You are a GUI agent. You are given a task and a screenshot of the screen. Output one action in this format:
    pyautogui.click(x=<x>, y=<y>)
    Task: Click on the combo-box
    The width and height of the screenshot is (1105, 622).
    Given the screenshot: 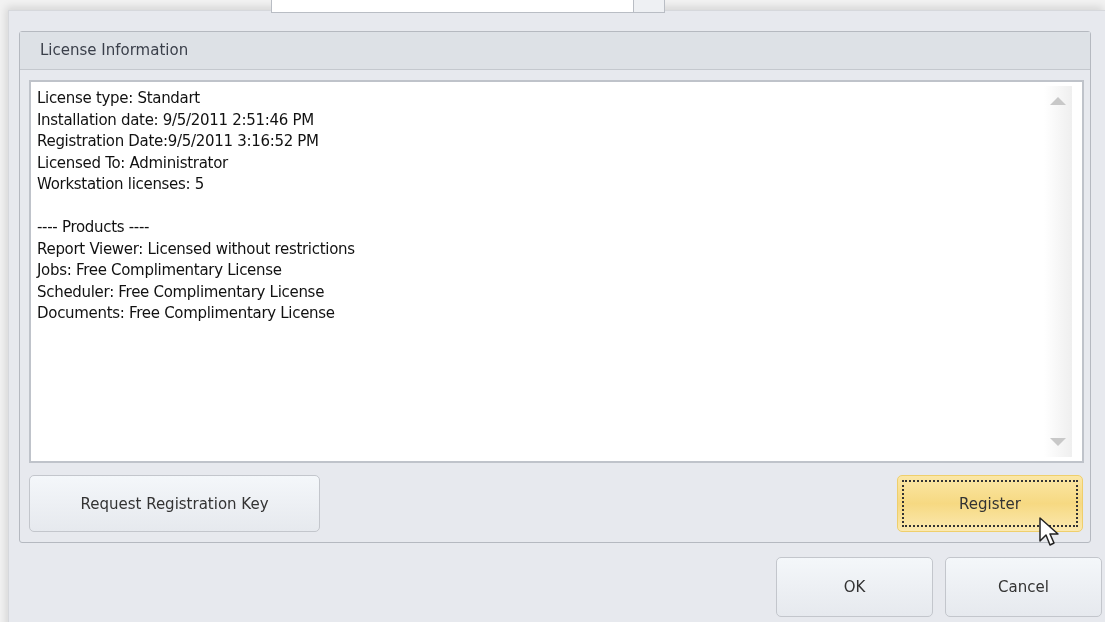 What is the action you would take?
    pyautogui.click(x=468, y=6)
    